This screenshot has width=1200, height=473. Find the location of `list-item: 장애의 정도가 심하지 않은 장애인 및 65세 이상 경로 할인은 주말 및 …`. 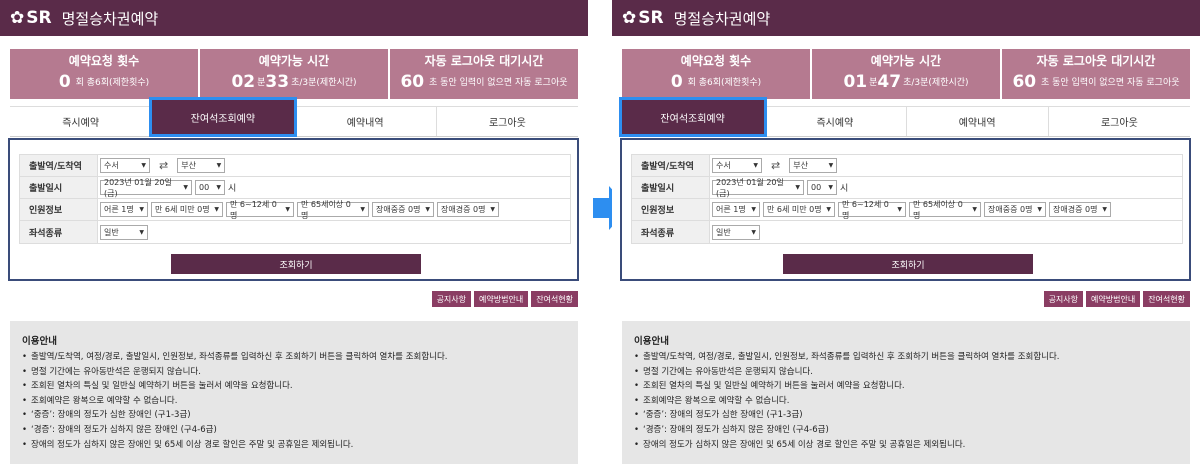

list-item: 장애의 정도가 심하지 않은 장애인 및 65세 이상 경로 할인은 주말 및 … is located at coordinates (294, 445).